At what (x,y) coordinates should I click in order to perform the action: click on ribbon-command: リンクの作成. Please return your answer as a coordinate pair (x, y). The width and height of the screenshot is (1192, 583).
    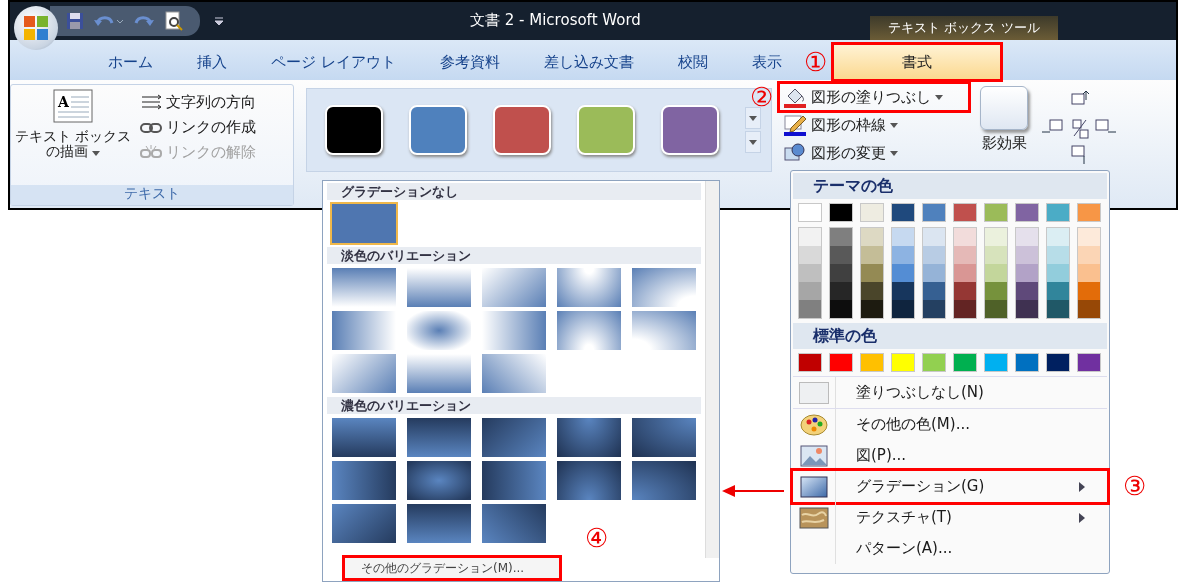
    Looking at the image, I should click on (198, 127).